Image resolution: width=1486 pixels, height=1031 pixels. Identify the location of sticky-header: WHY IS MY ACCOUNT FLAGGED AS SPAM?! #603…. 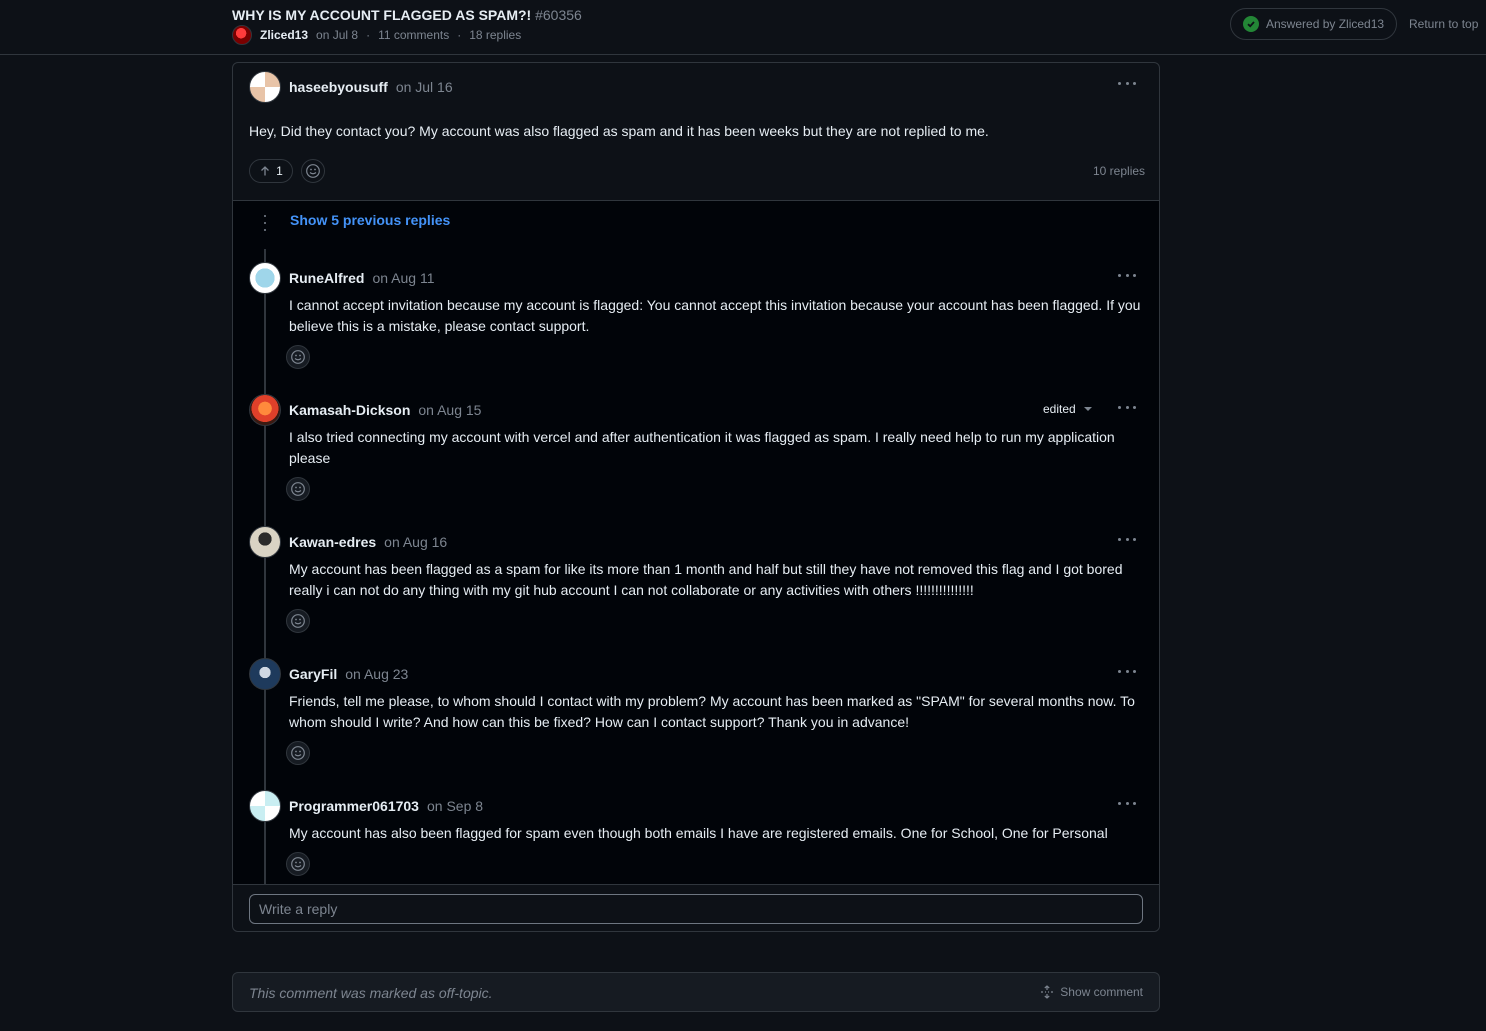
(743, 27).